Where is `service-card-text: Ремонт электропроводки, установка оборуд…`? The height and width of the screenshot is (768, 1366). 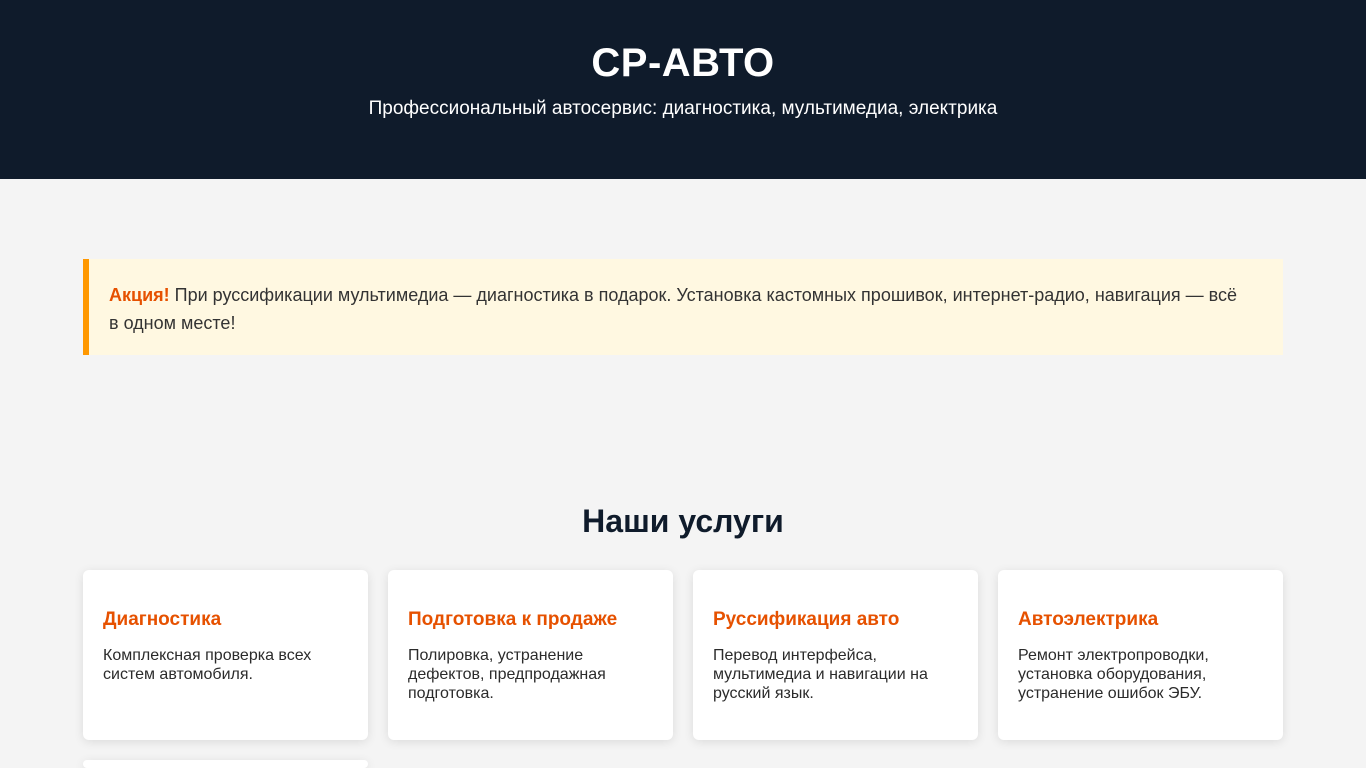 service-card-text: Ремонт электропроводки, установка оборуд… is located at coordinates (1113, 674).